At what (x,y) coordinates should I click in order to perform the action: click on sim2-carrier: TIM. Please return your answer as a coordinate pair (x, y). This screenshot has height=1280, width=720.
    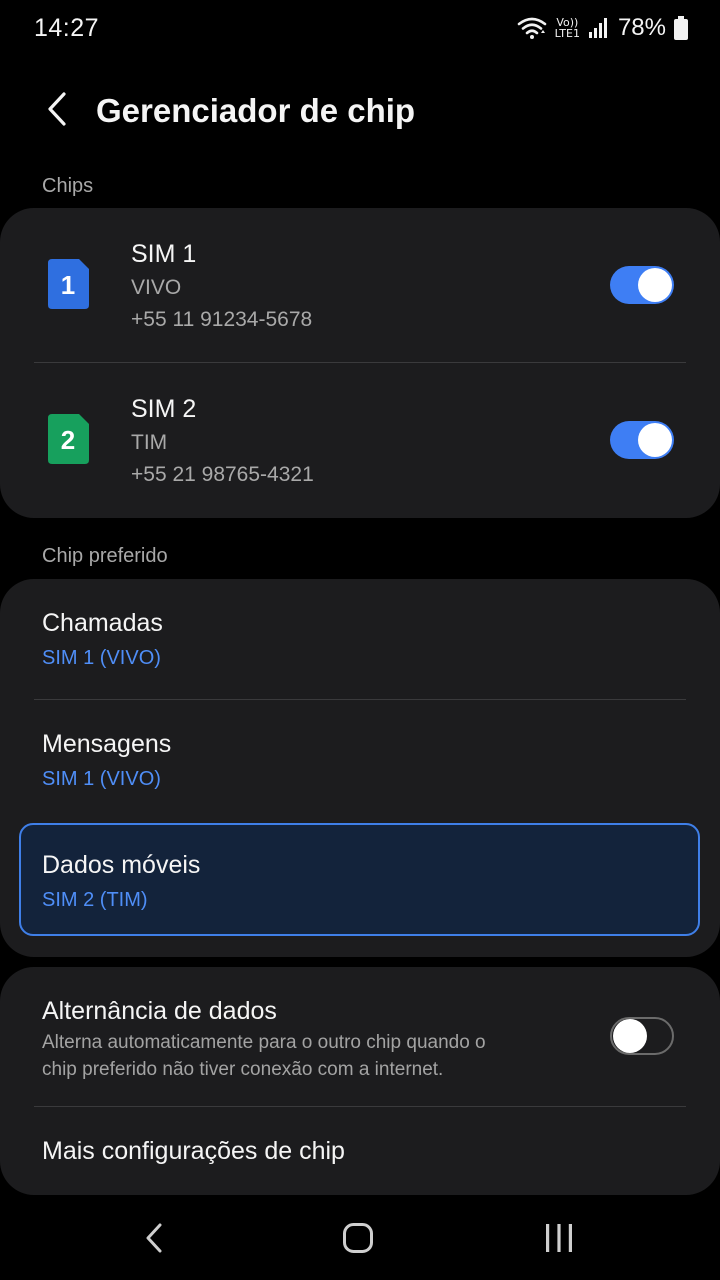
    Looking at the image, I should click on (149, 442).